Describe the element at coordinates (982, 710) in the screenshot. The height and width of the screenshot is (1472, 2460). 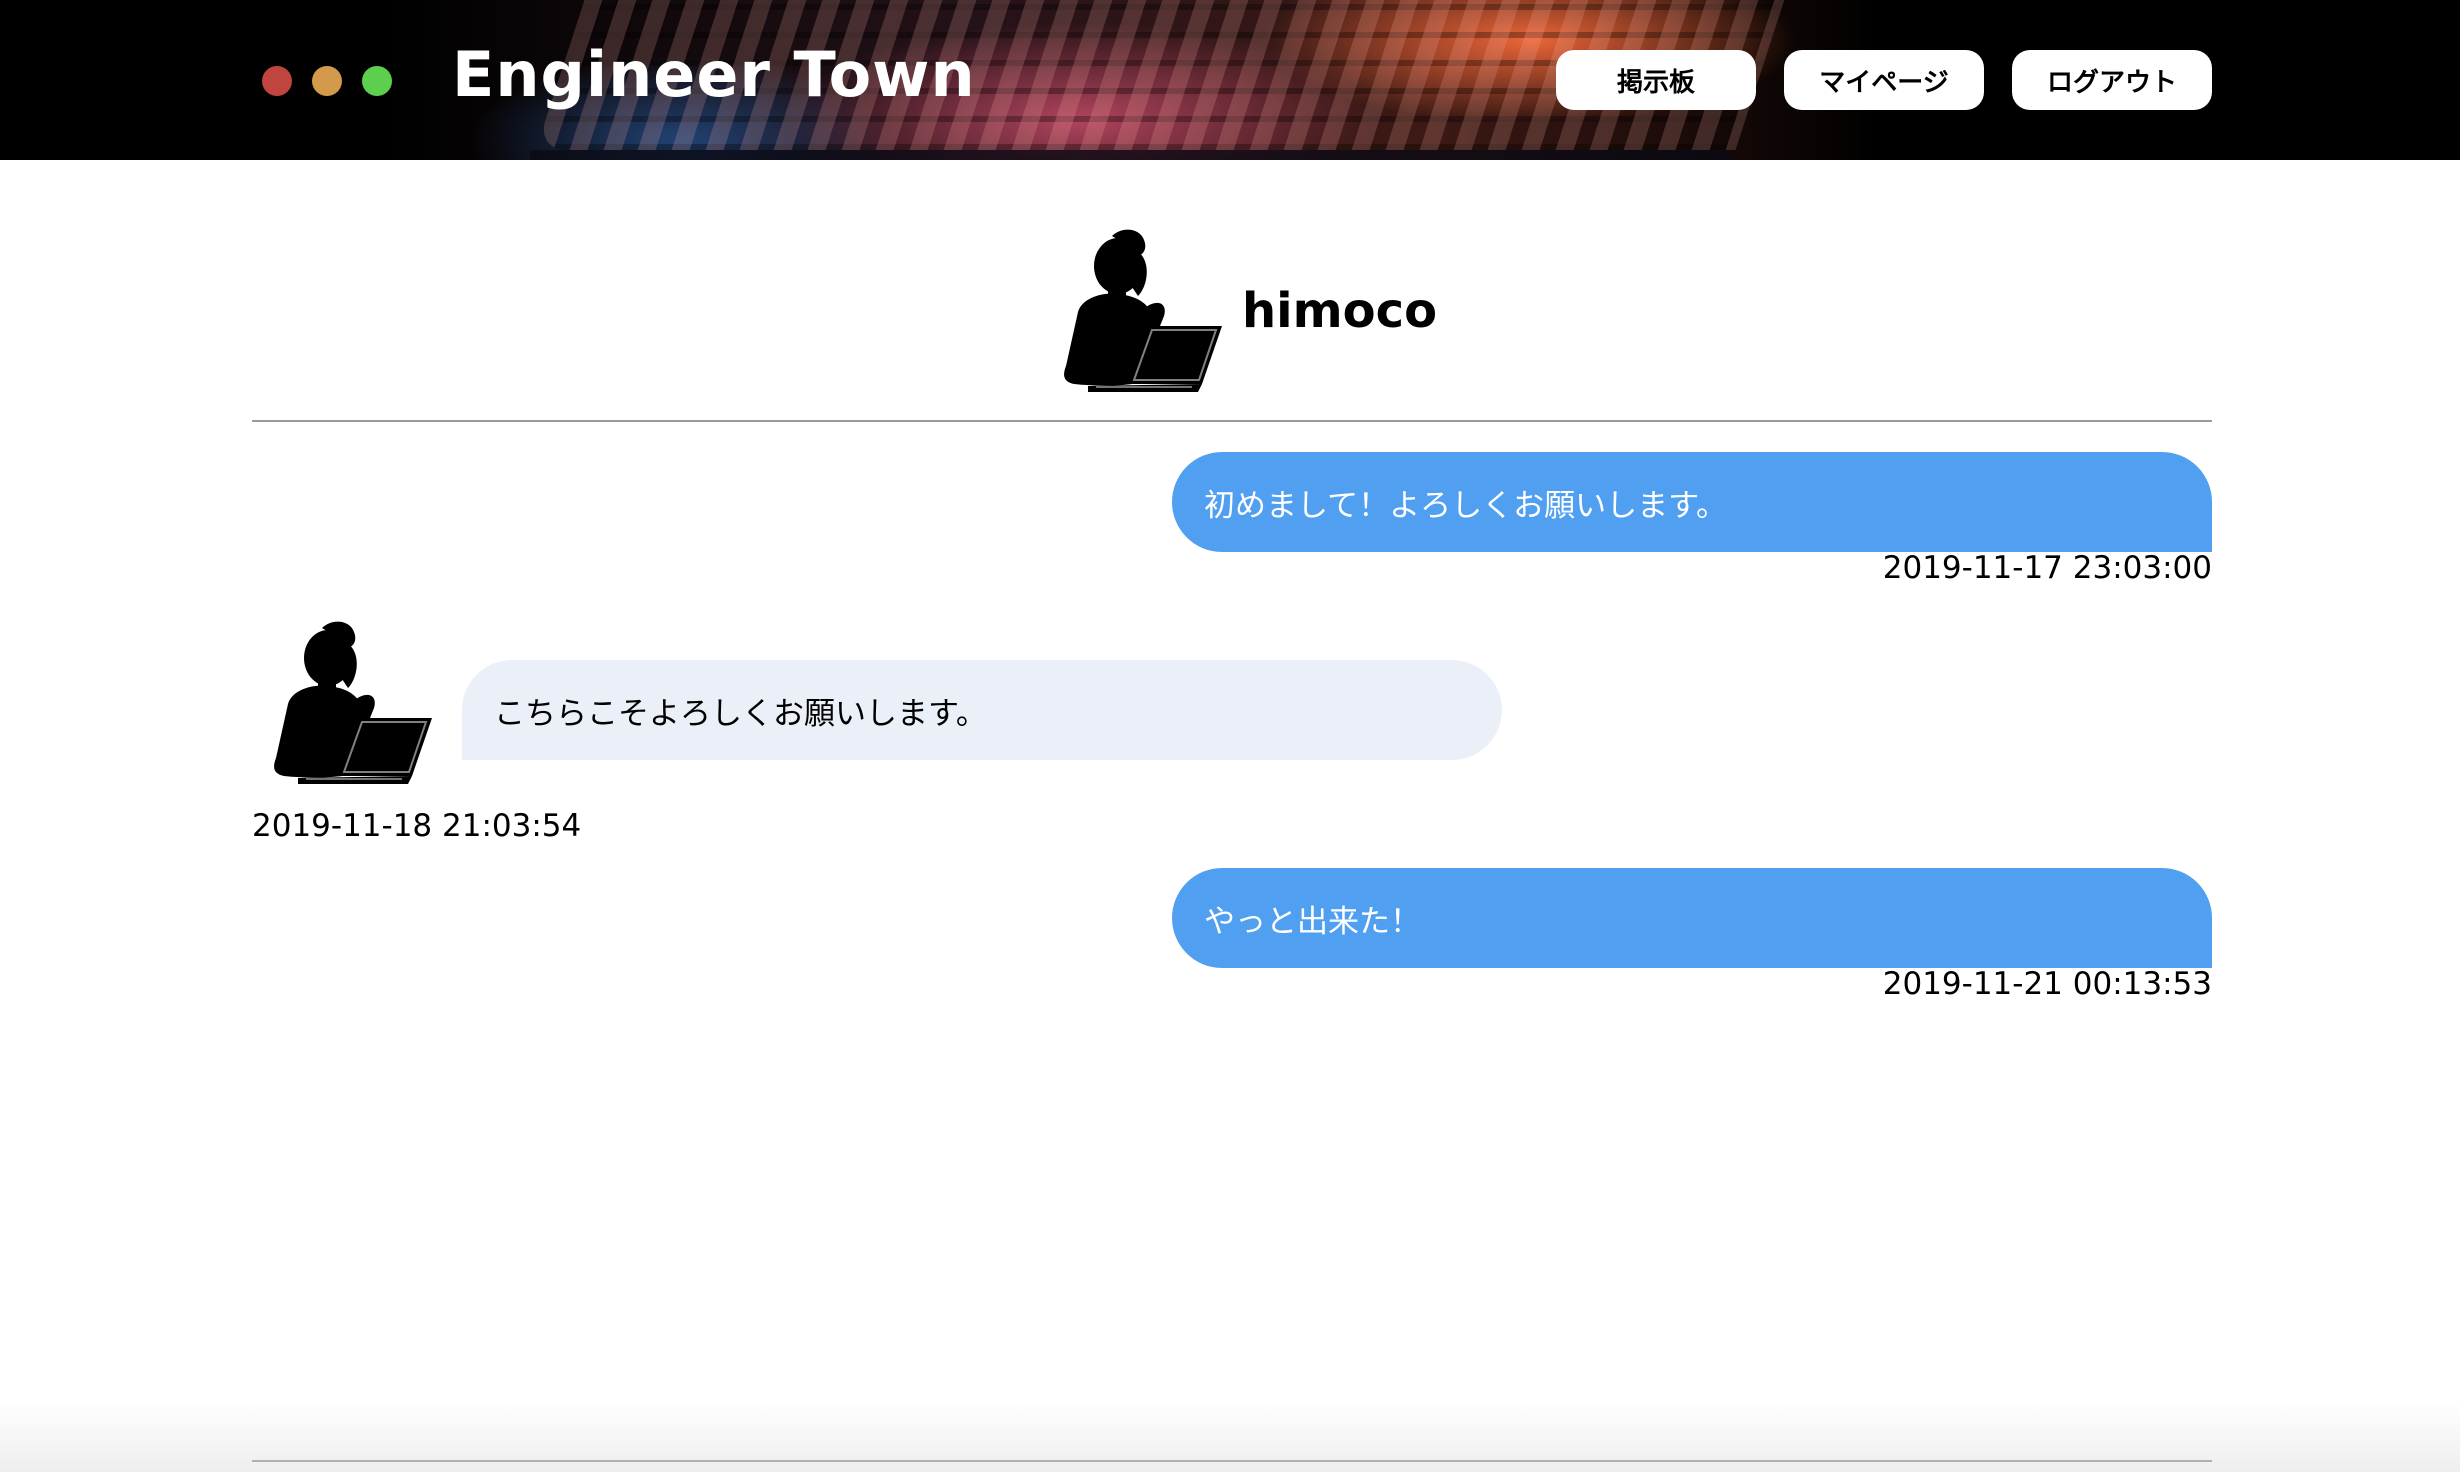
I see `received-message-bubble: こちらこそよろしくお願いします。` at that location.